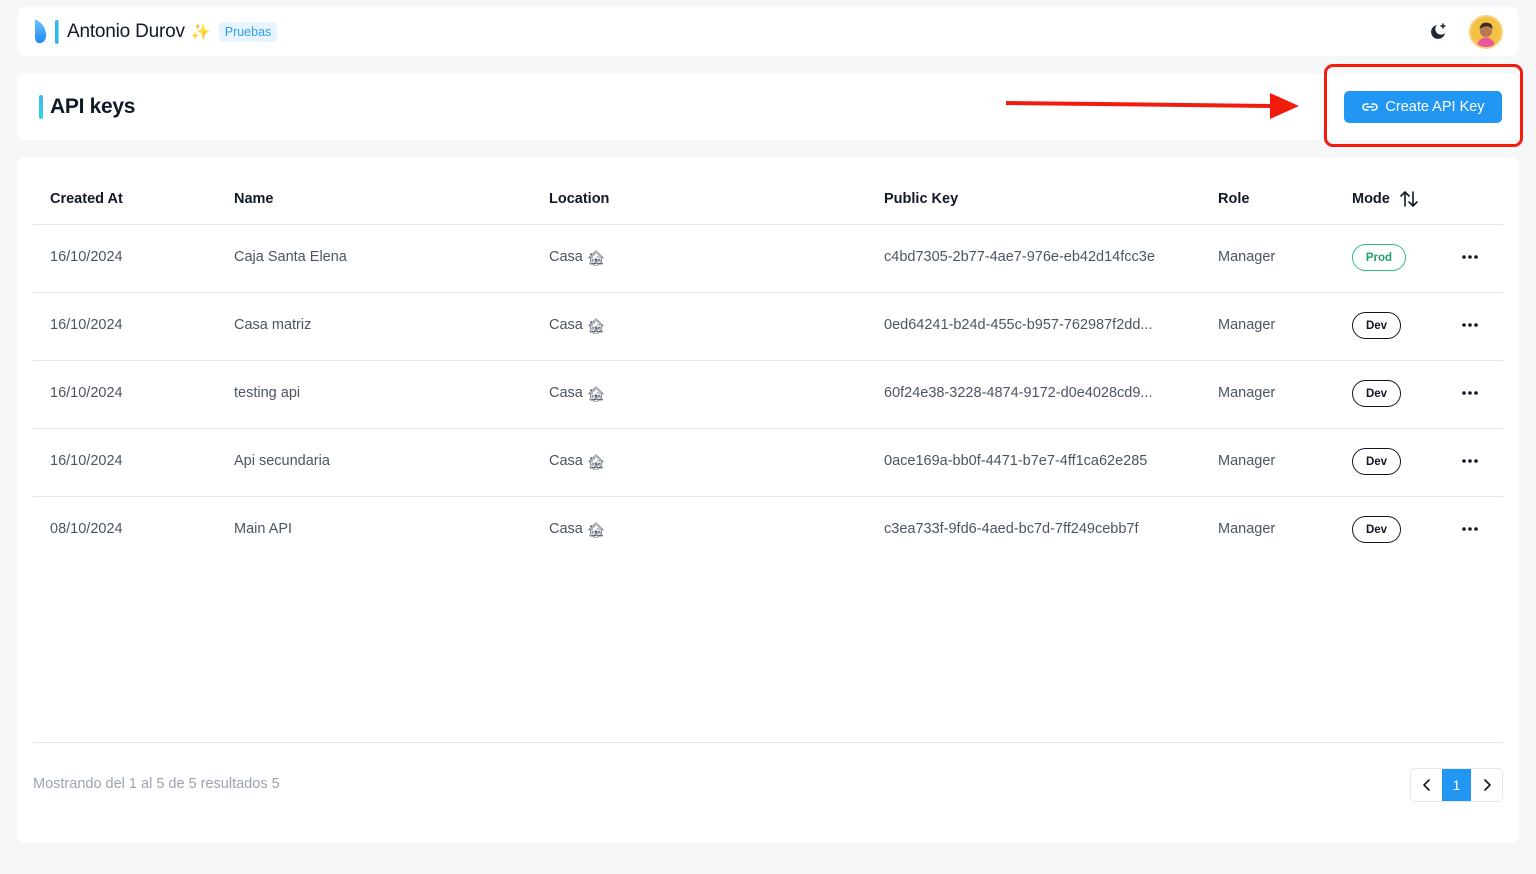  Describe the element at coordinates (921, 199) in the screenshot. I see `column-public-key: Public Key` at that location.